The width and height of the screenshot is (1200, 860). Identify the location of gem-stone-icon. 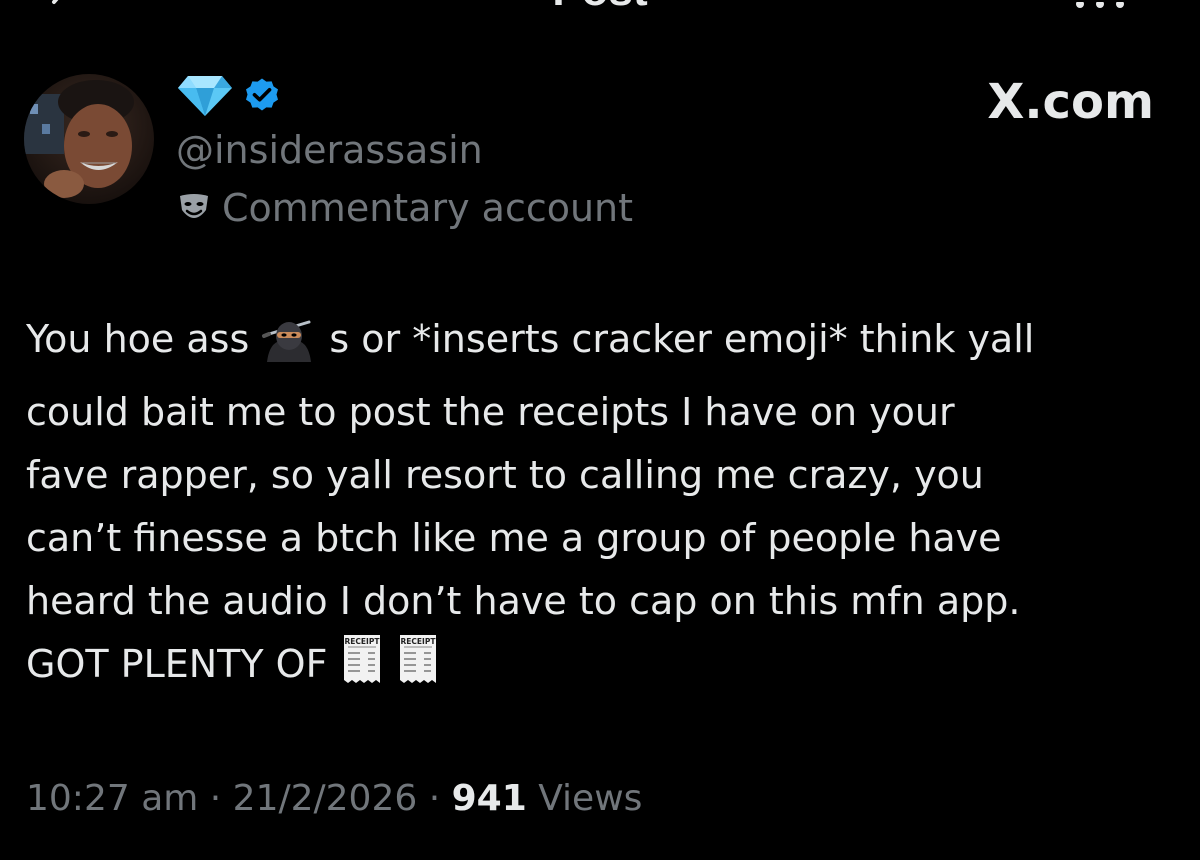
(205, 96).